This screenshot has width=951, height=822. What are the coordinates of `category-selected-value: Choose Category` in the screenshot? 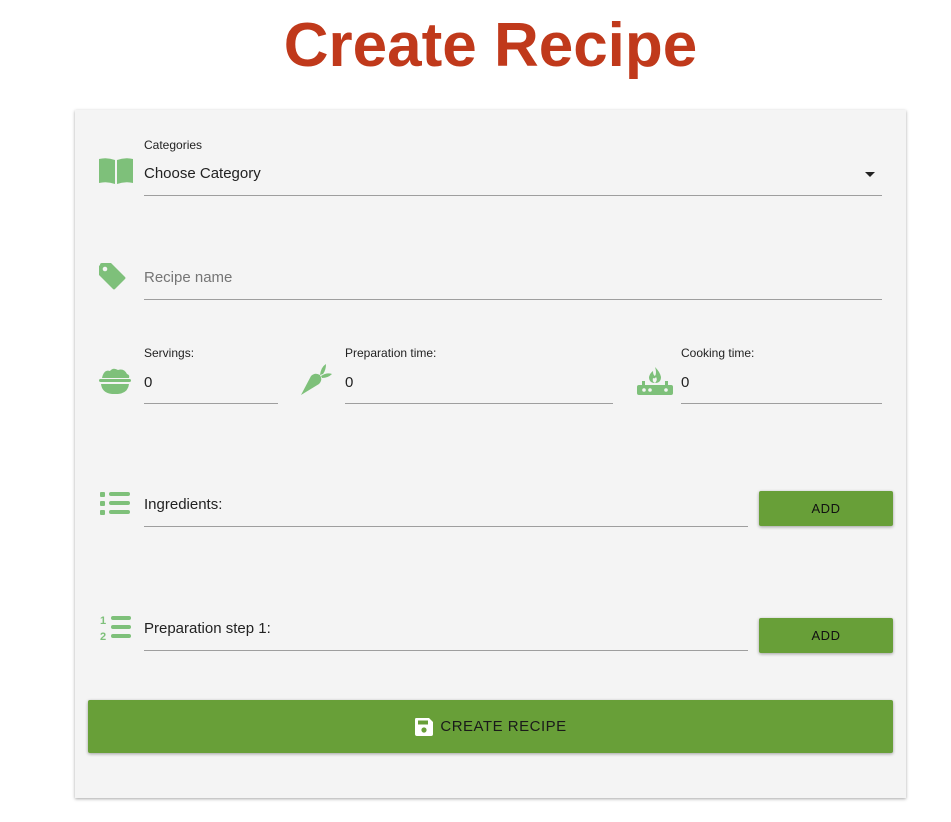 It's located at (202, 173).